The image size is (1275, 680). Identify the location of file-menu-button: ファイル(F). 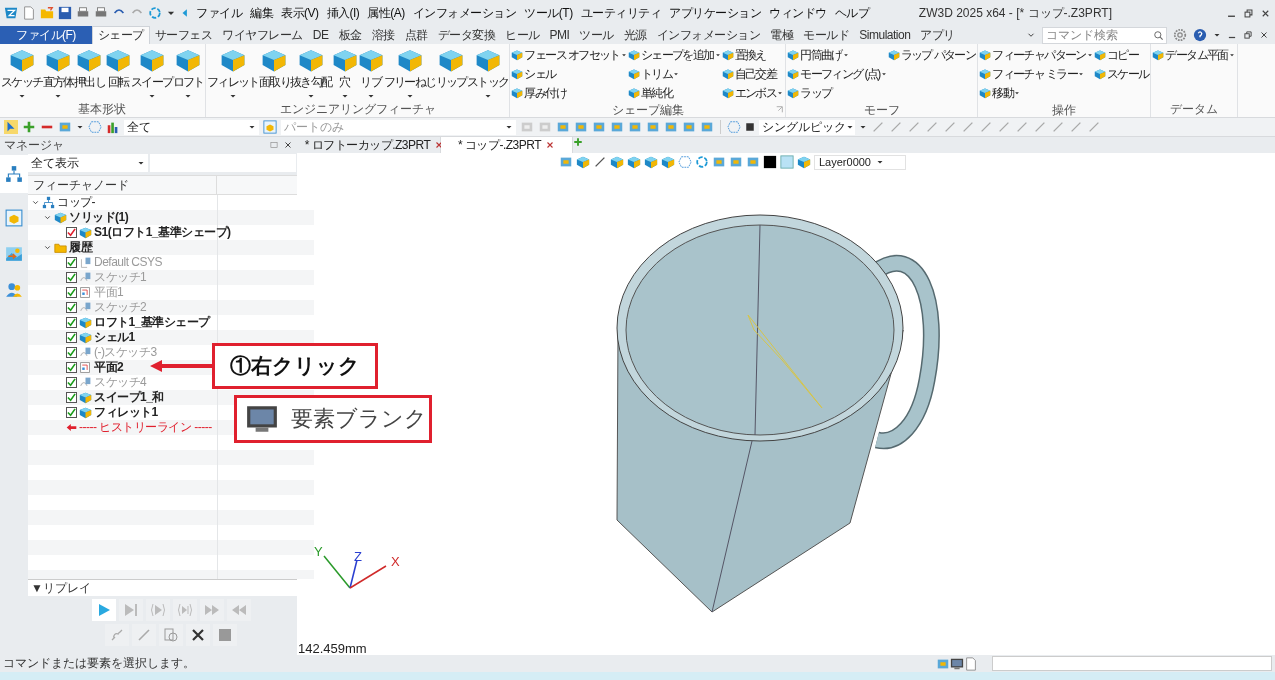
(46, 35).